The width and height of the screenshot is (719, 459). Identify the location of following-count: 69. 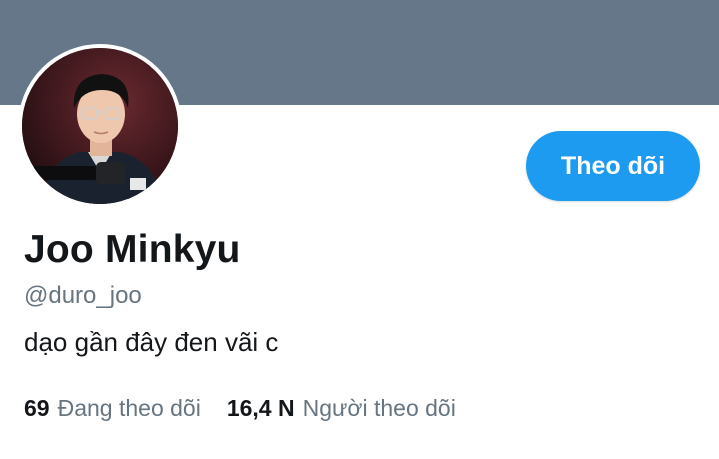
(37, 408).